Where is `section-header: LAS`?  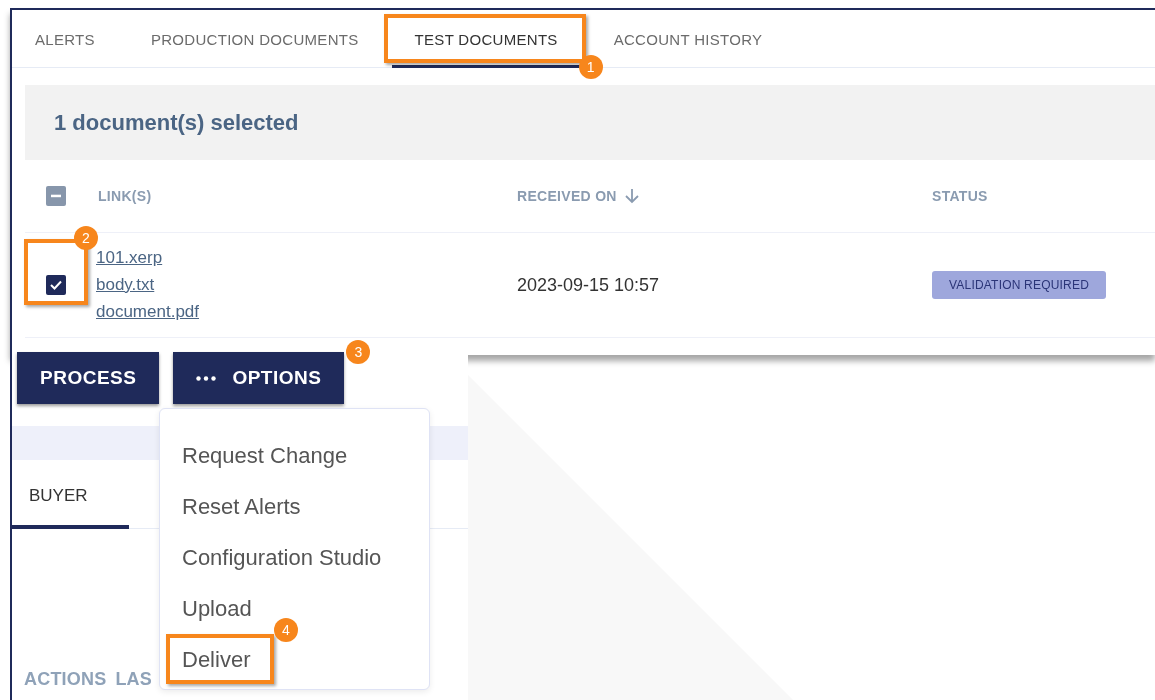
section-header: LAS is located at coordinates (133, 679).